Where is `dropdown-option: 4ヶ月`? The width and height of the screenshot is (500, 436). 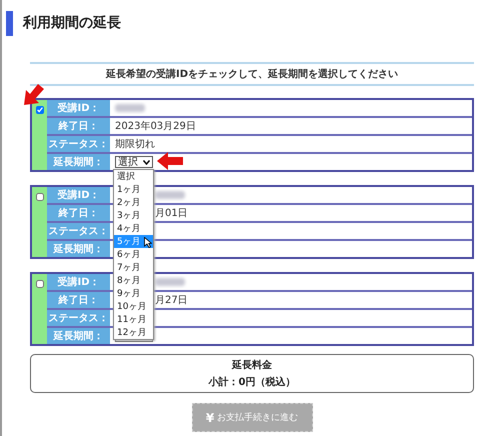 dropdown-option: 4ヶ月 is located at coordinates (133, 228).